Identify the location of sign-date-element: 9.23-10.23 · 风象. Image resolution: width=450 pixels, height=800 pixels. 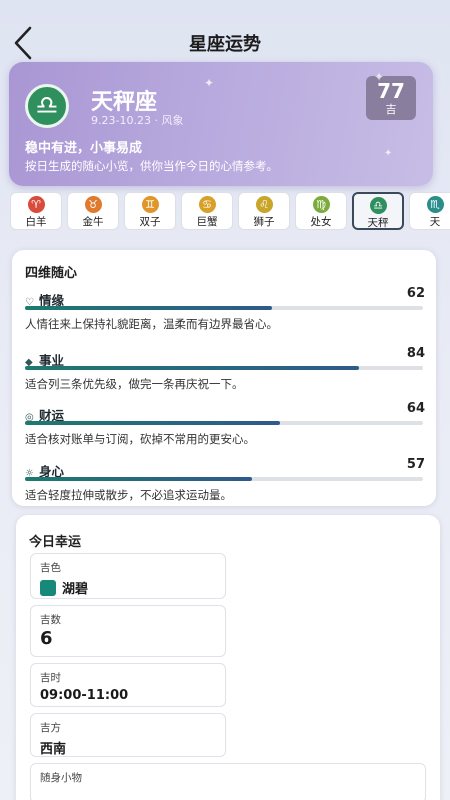
(137, 120).